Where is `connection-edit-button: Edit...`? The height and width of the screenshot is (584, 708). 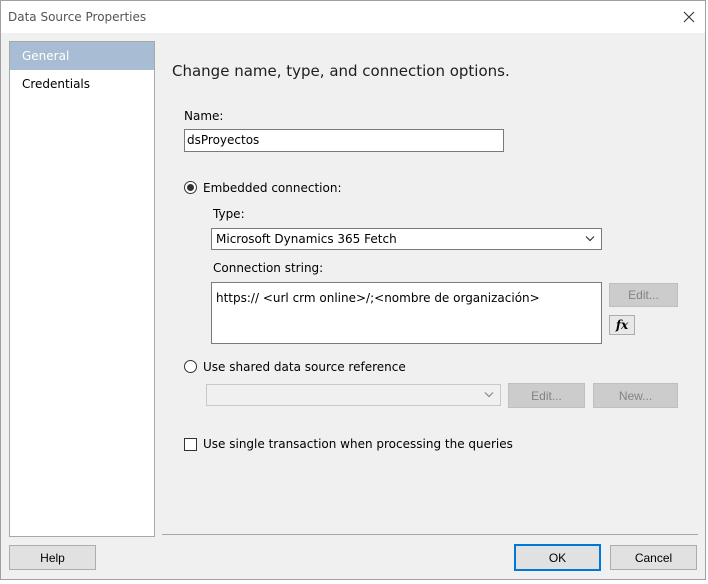 connection-edit-button: Edit... is located at coordinates (643, 295).